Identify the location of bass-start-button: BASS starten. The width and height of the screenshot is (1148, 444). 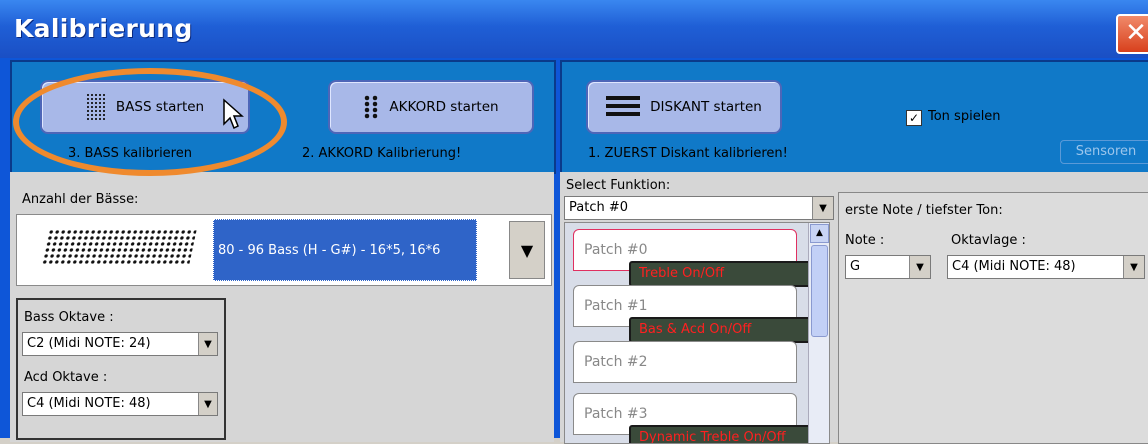
(145, 107).